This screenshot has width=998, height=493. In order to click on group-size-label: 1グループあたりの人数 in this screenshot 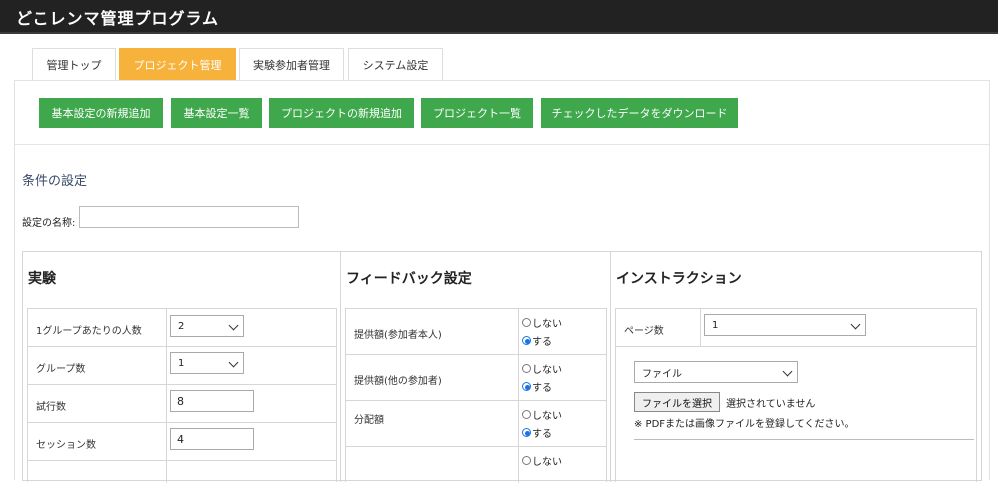, I will do `click(89, 331)`.